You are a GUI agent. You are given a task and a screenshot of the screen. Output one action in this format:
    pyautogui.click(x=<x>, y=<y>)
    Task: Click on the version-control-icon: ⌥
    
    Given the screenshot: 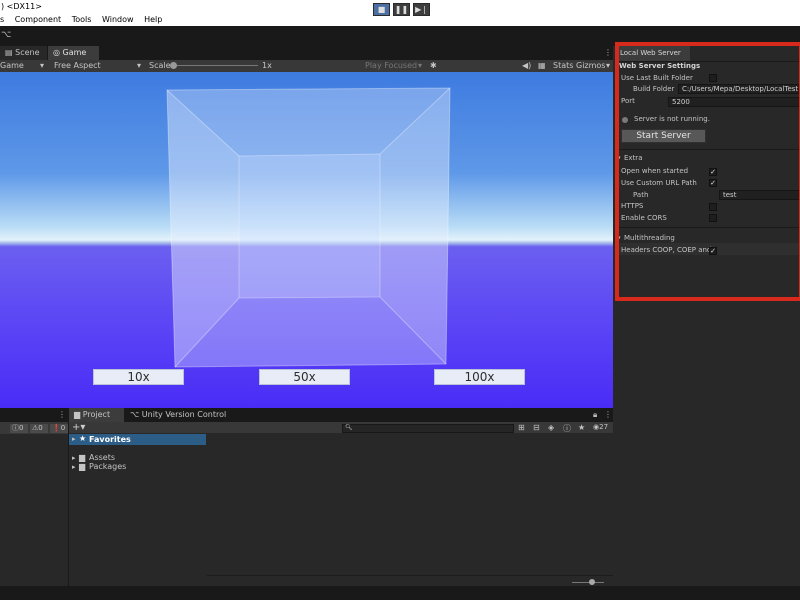 What is the action you would take?
    pyautogui.click(x=6, y=35)
    